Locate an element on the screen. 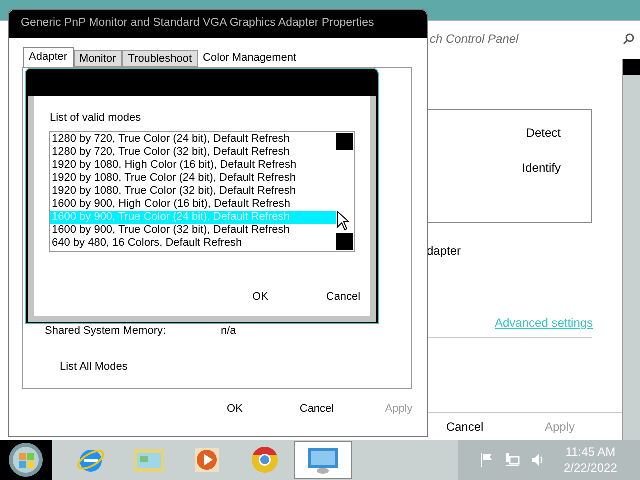  field-label: Shared System Memory: is located at coordinates (106, 331).